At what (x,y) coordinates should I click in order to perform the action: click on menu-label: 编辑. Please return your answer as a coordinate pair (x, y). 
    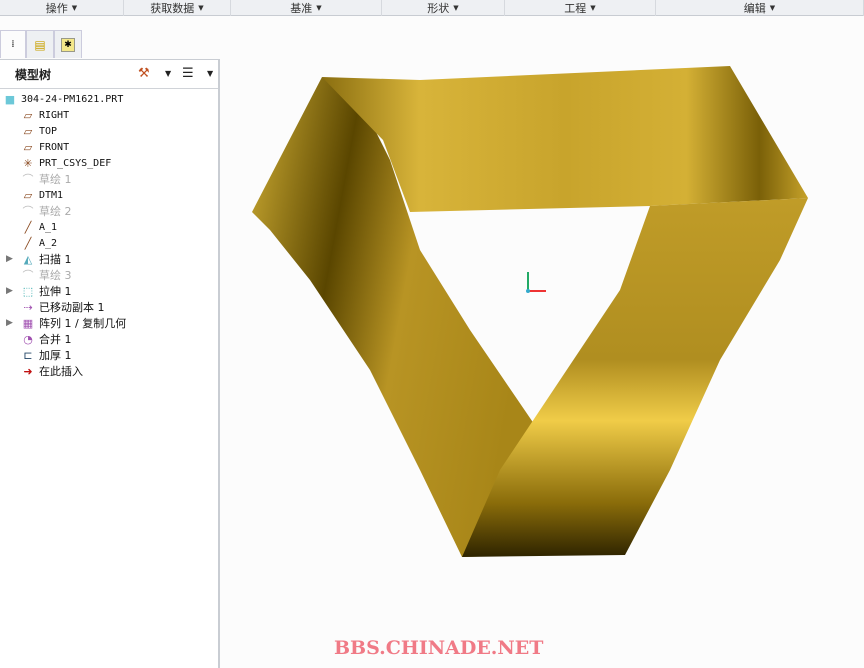
    Looking at the image, I should click on (754, 8).